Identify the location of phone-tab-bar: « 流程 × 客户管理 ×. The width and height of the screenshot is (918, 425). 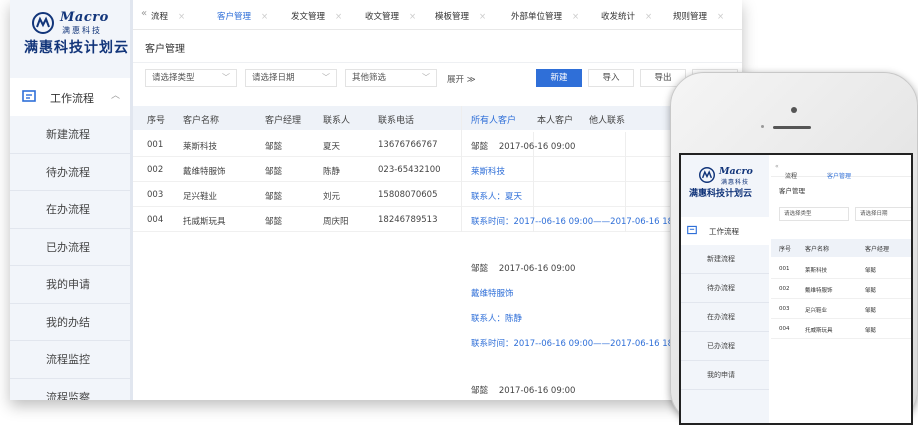
(841, 167).